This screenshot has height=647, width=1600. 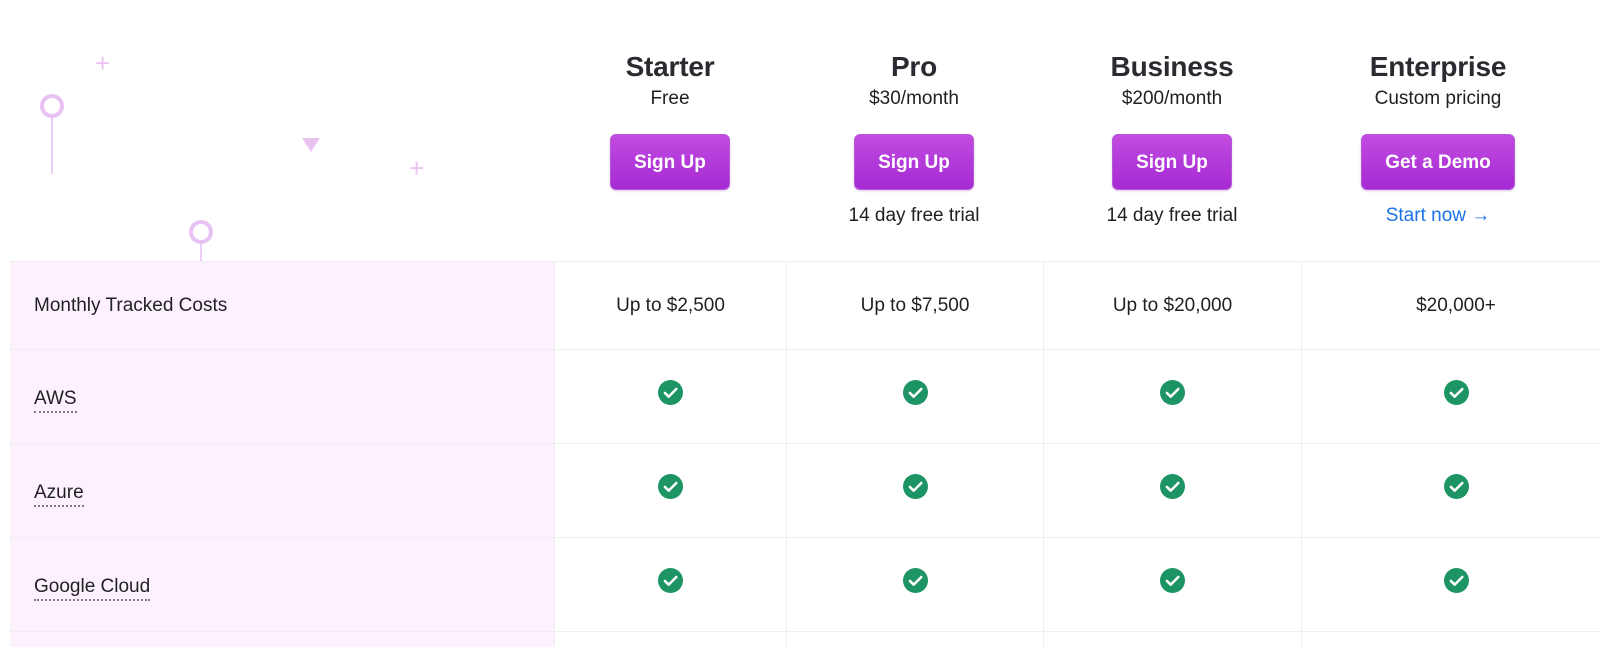 I want to click on sign-up-button-starter: Sign Up, so click(x=670, y=162).